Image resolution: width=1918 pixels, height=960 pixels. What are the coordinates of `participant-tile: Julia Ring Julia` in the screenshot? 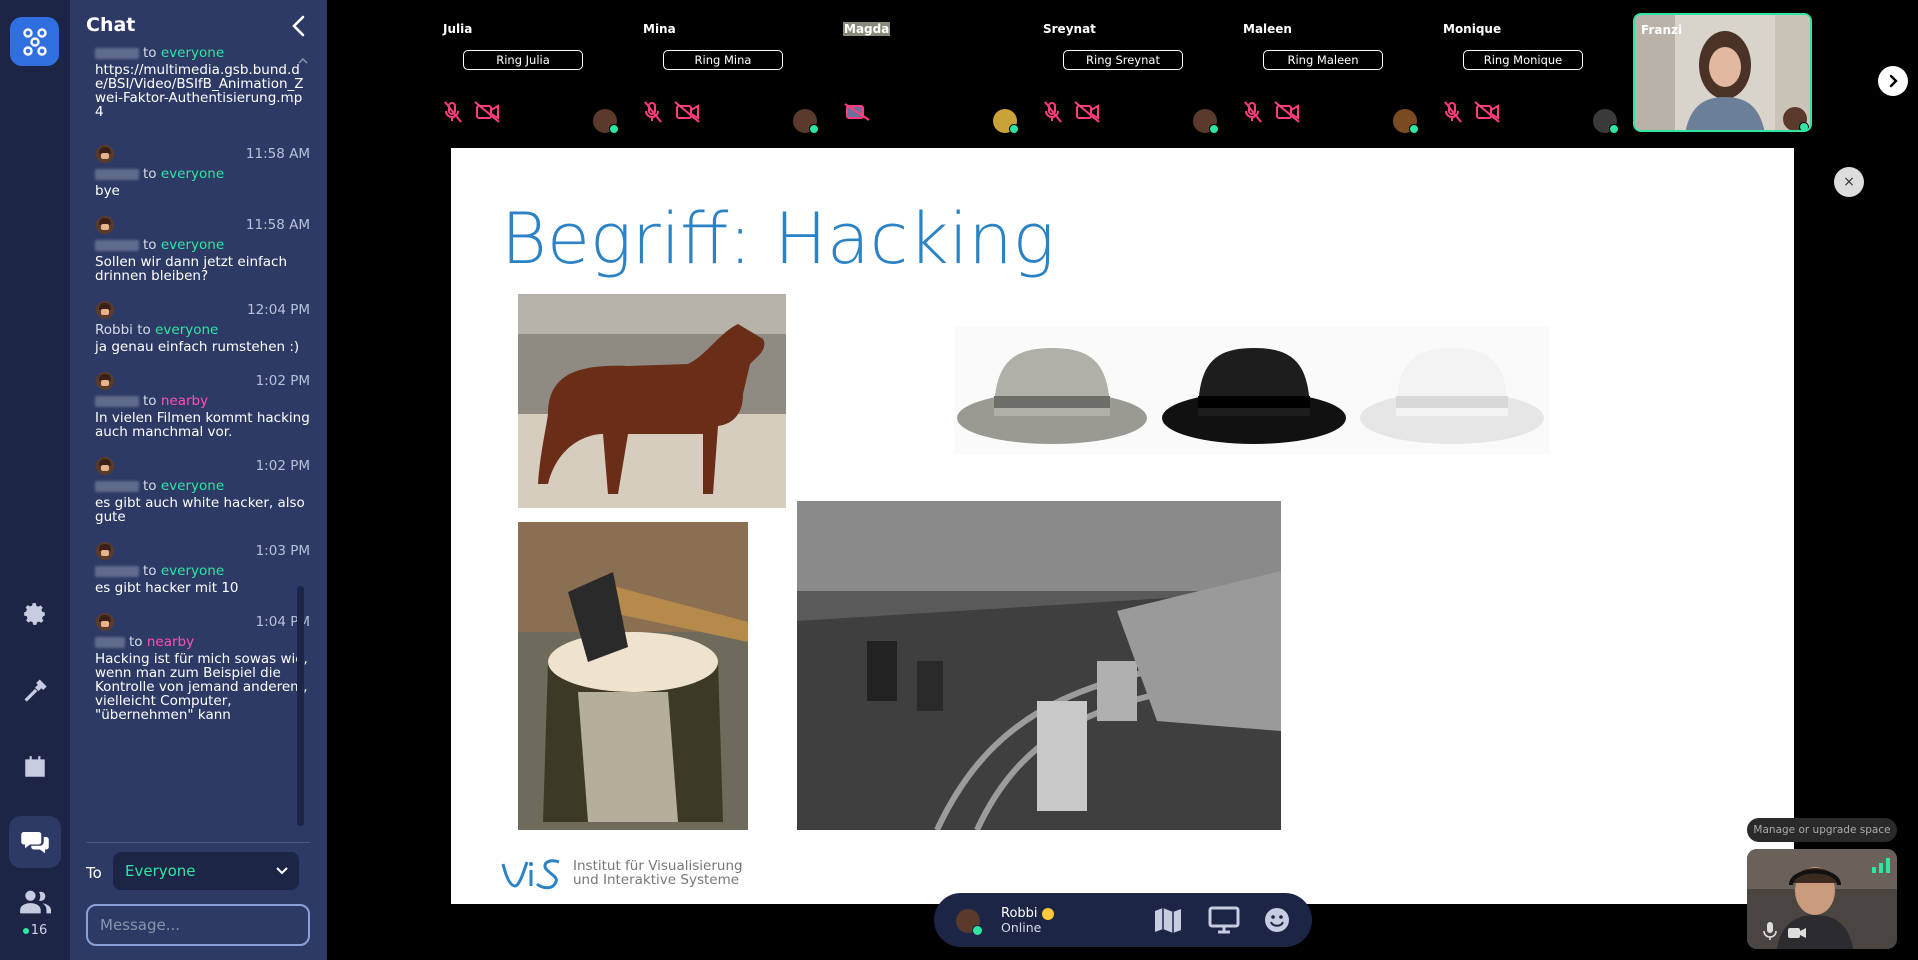 It's located at (533, 75).